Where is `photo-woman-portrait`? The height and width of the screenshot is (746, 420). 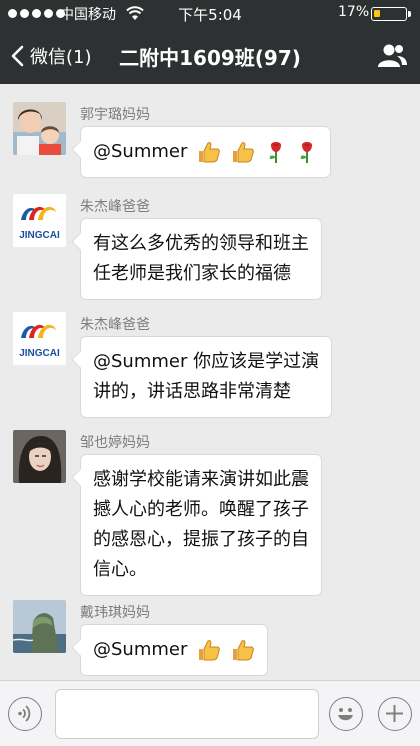 photo-woman-portrait is located at coordinates (39, 456).